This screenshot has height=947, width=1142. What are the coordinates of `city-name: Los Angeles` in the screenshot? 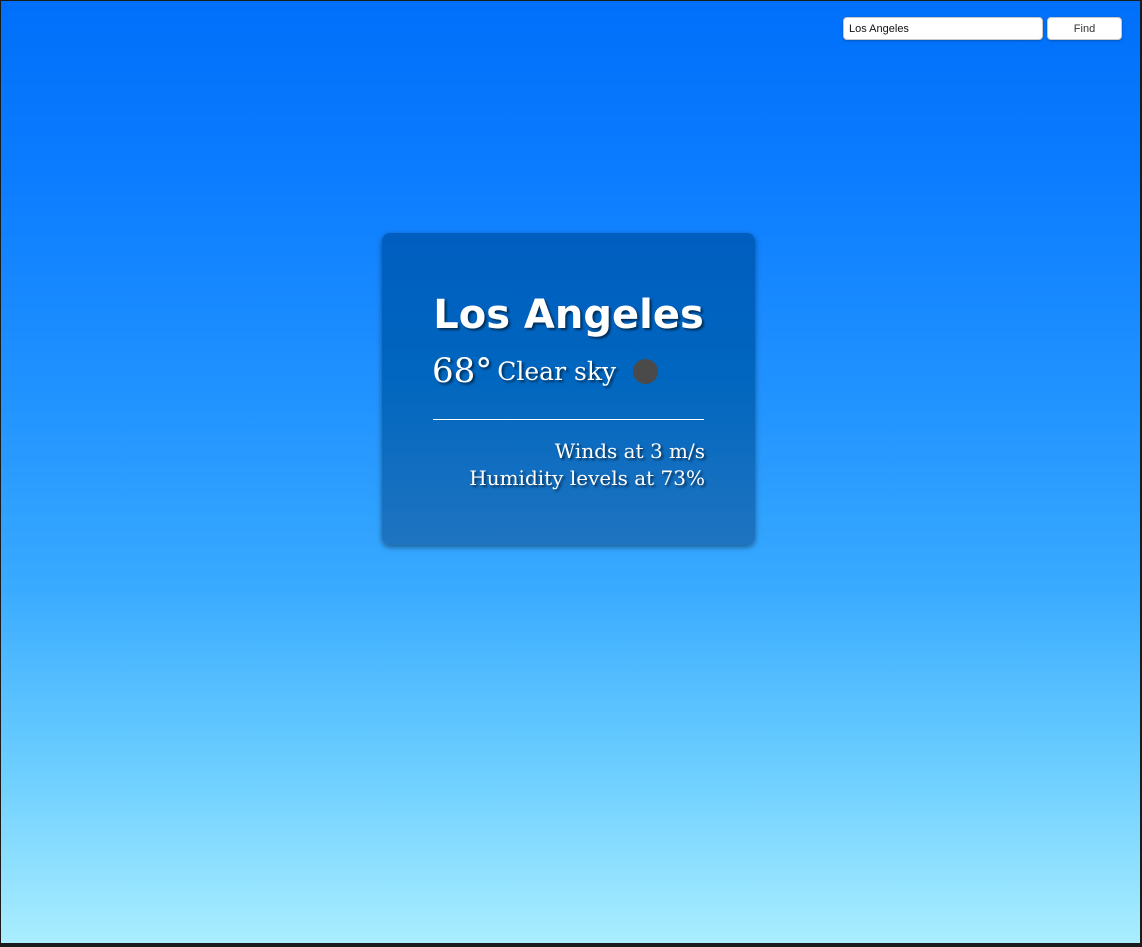 It's located at (568, 315).